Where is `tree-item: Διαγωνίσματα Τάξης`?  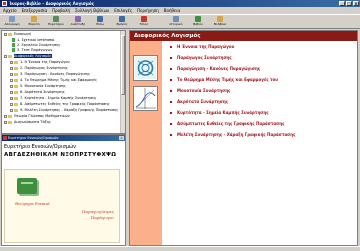 tree-item: Διαγωνίσματα Τάξης is located at coordinates (27, 122).